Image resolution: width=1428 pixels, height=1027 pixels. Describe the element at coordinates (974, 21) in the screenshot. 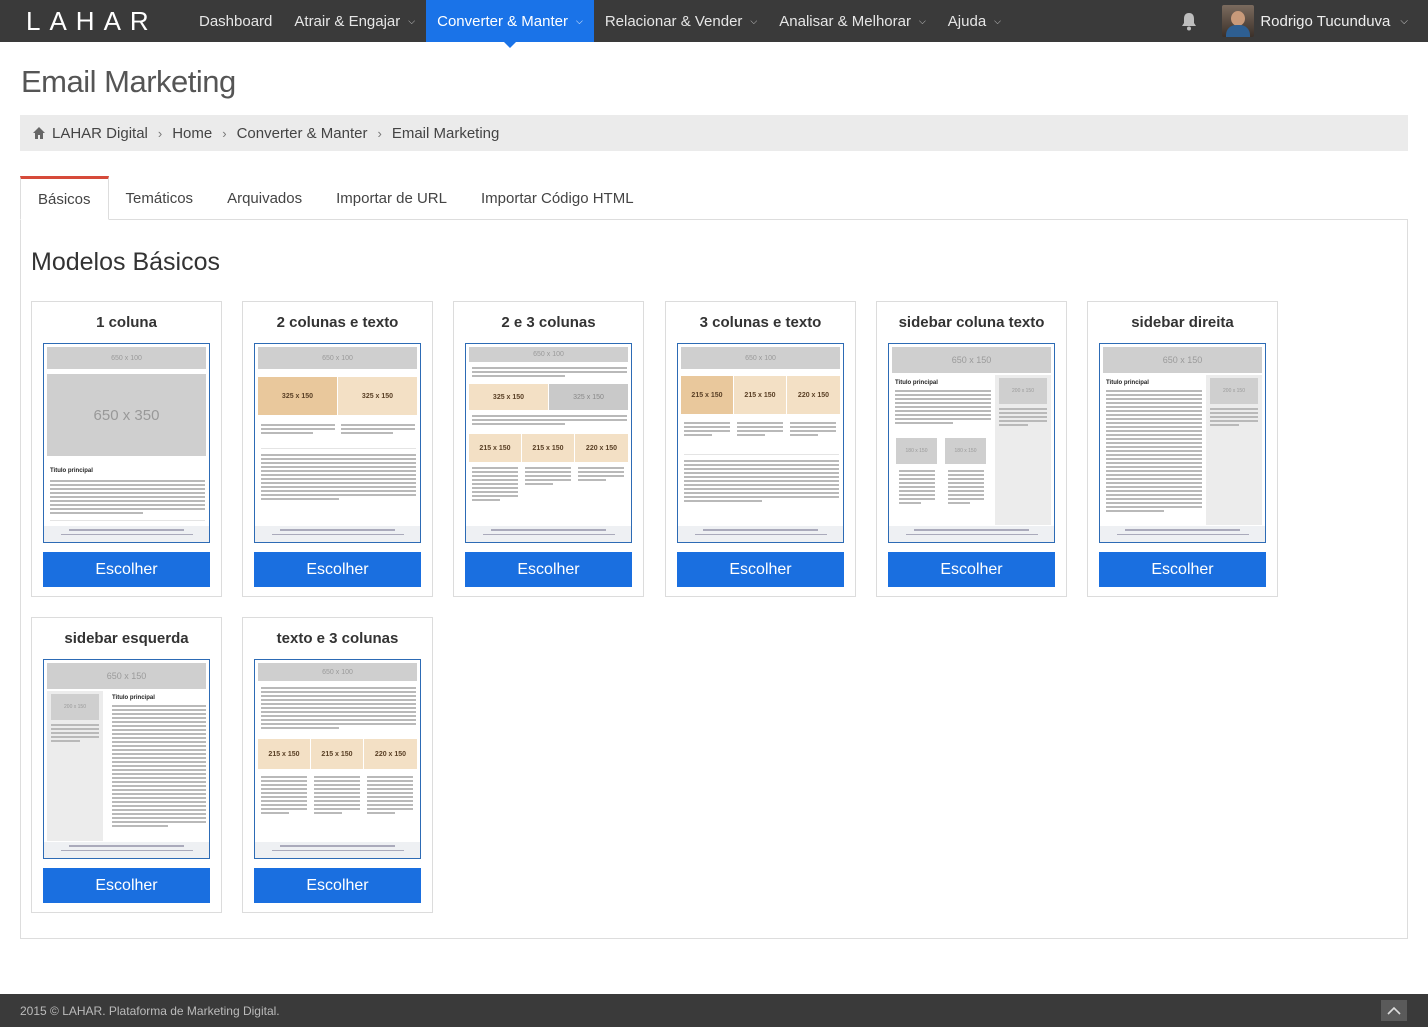

I see `nav-item-ajuda: Ajuda ⌵` at that location.